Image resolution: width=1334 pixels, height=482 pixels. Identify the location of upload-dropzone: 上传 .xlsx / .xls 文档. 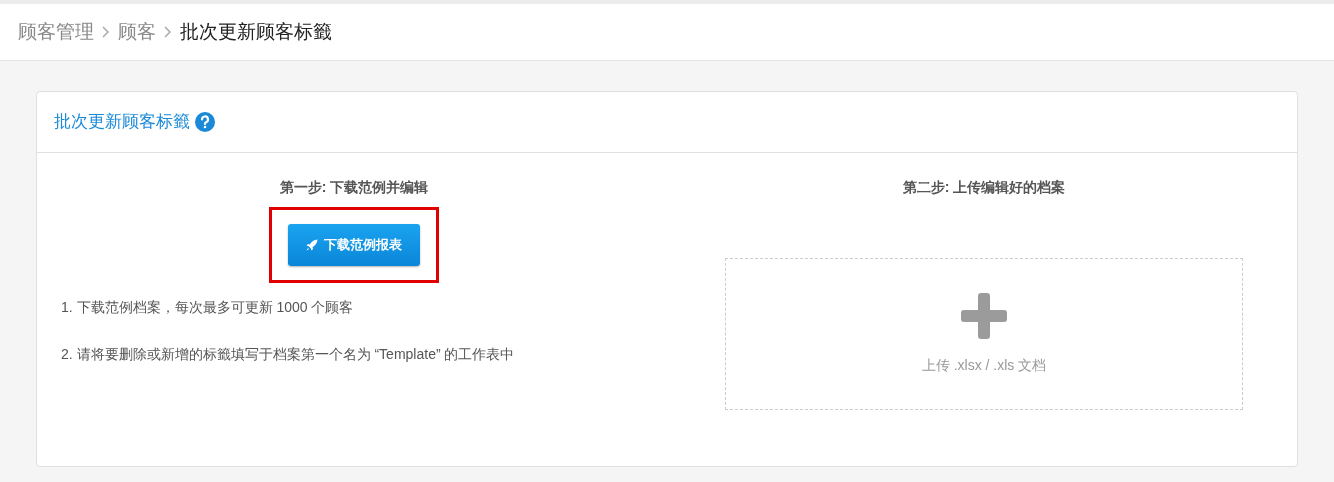
(984, 334).